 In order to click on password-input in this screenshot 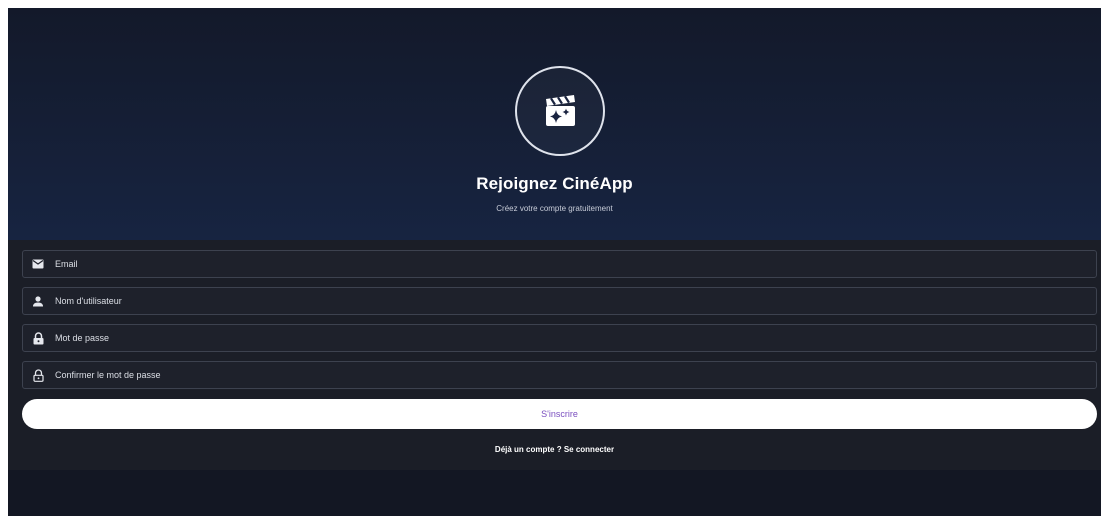, I will do `click(573, 338)`.